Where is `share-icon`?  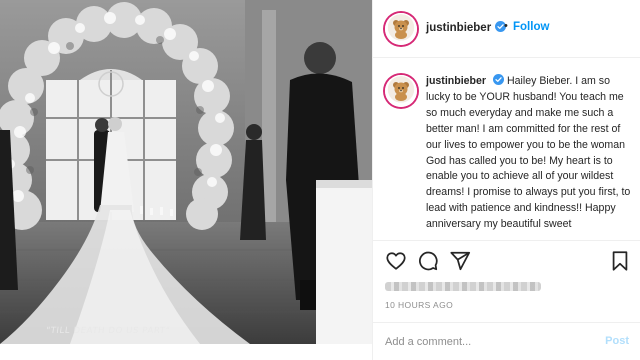
share-icon is located at coordinates (460, 261).